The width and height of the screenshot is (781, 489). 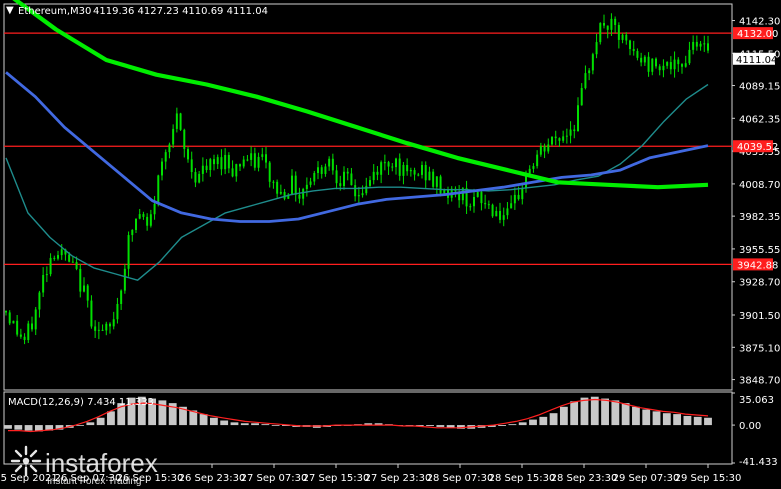 I want to click on level-tag-label: 4132.00, so click(x=757, y=34).